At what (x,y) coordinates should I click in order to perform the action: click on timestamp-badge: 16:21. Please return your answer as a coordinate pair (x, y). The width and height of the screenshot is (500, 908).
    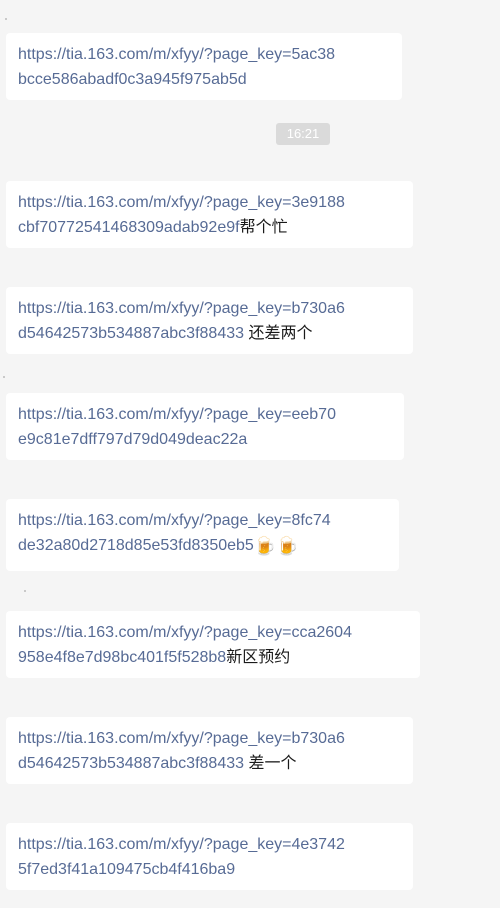
    Looking at the image, I should click on (303, 134).